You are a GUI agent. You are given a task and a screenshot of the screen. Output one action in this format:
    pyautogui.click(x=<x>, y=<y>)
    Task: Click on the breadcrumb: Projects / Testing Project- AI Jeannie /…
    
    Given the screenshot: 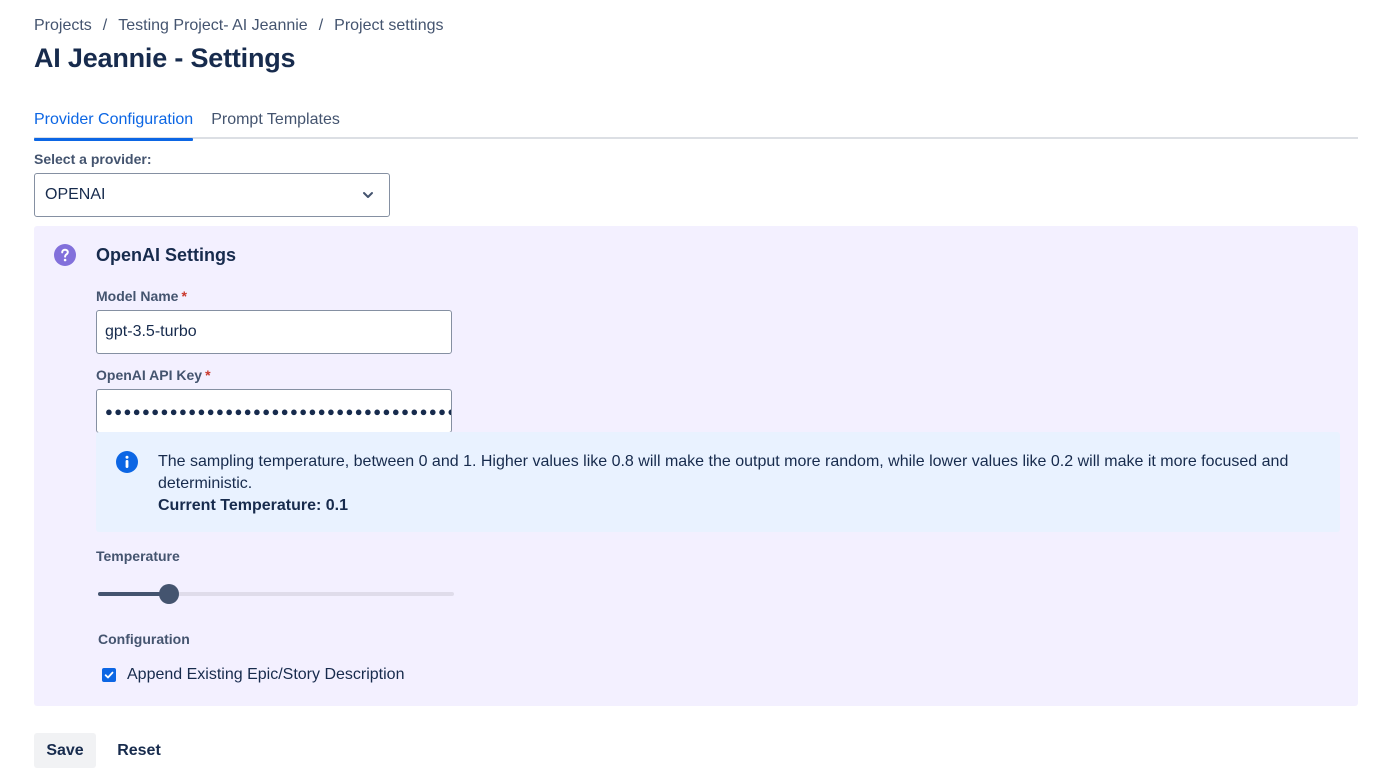 What is the action you would take?
    pyautogui.click(x=239, y=26)
    